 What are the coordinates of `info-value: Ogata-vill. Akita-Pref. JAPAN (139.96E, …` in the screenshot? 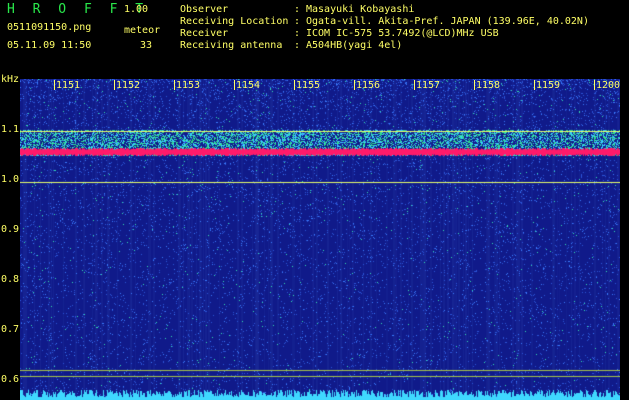 It's located at (447, 21).